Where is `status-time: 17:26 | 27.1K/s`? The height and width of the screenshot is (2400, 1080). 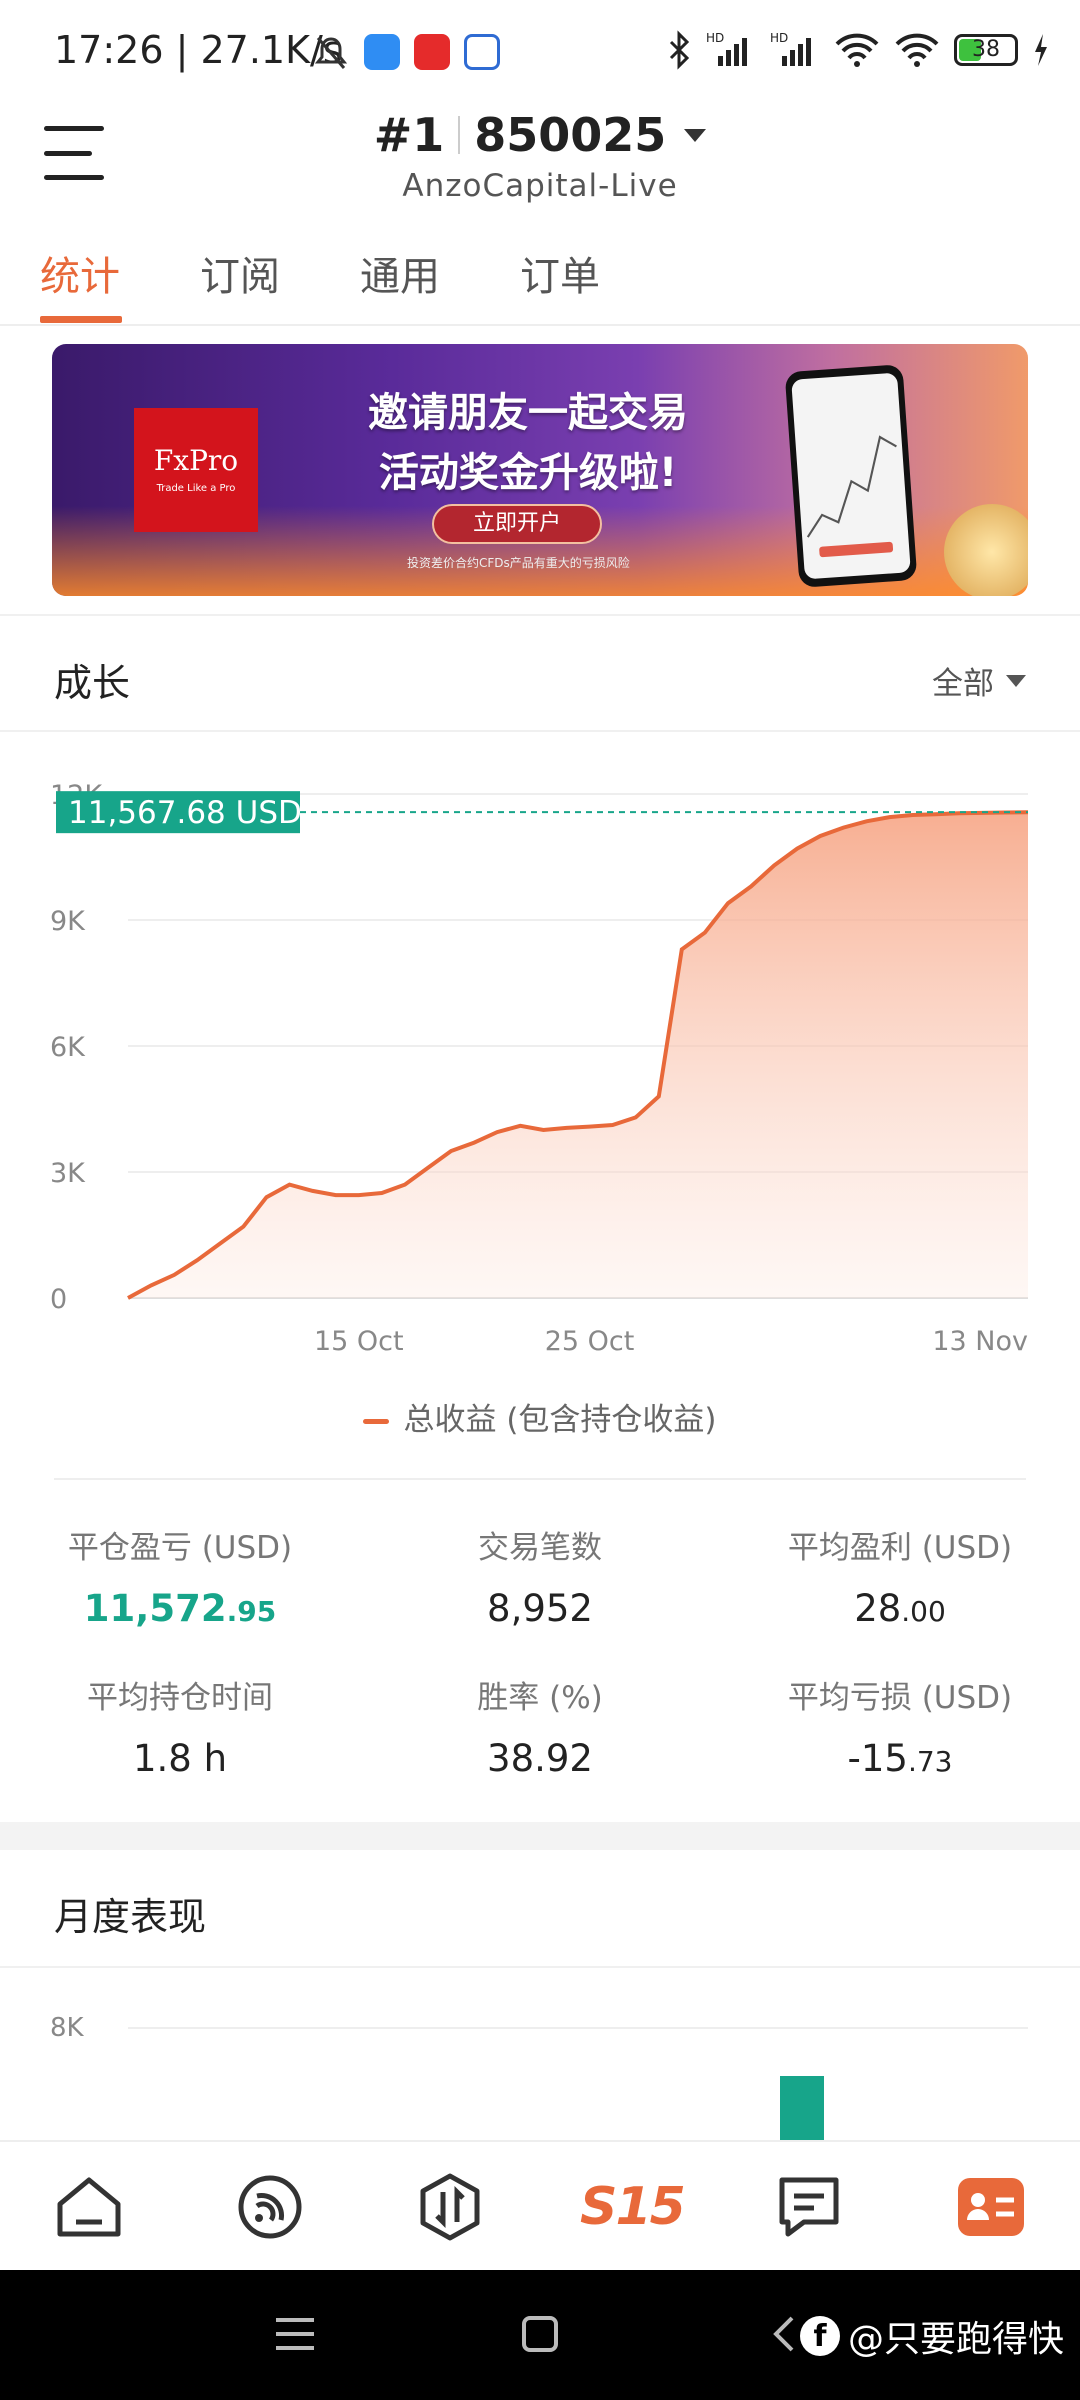 status-time: 17:26 | 27.1K/s is located at coordinates (198, 50).